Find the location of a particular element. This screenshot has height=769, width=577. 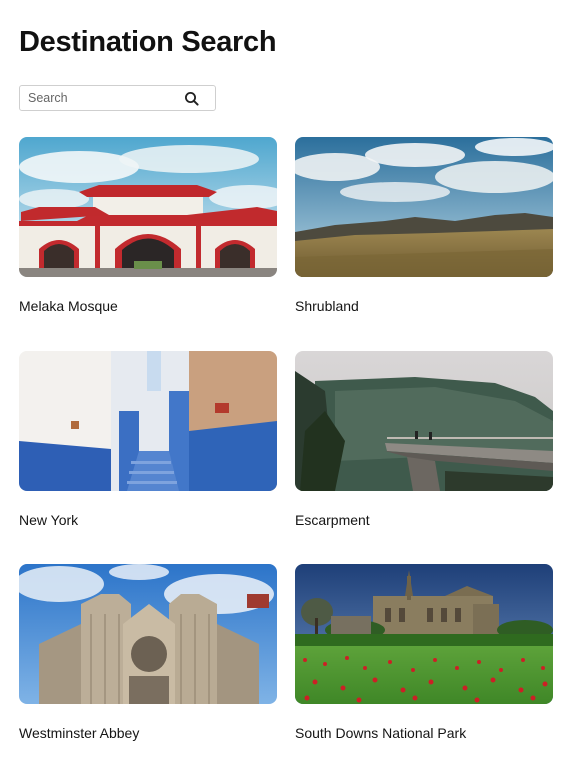

destination-card: Westminster Abbey is located at coordinates (148, 652).